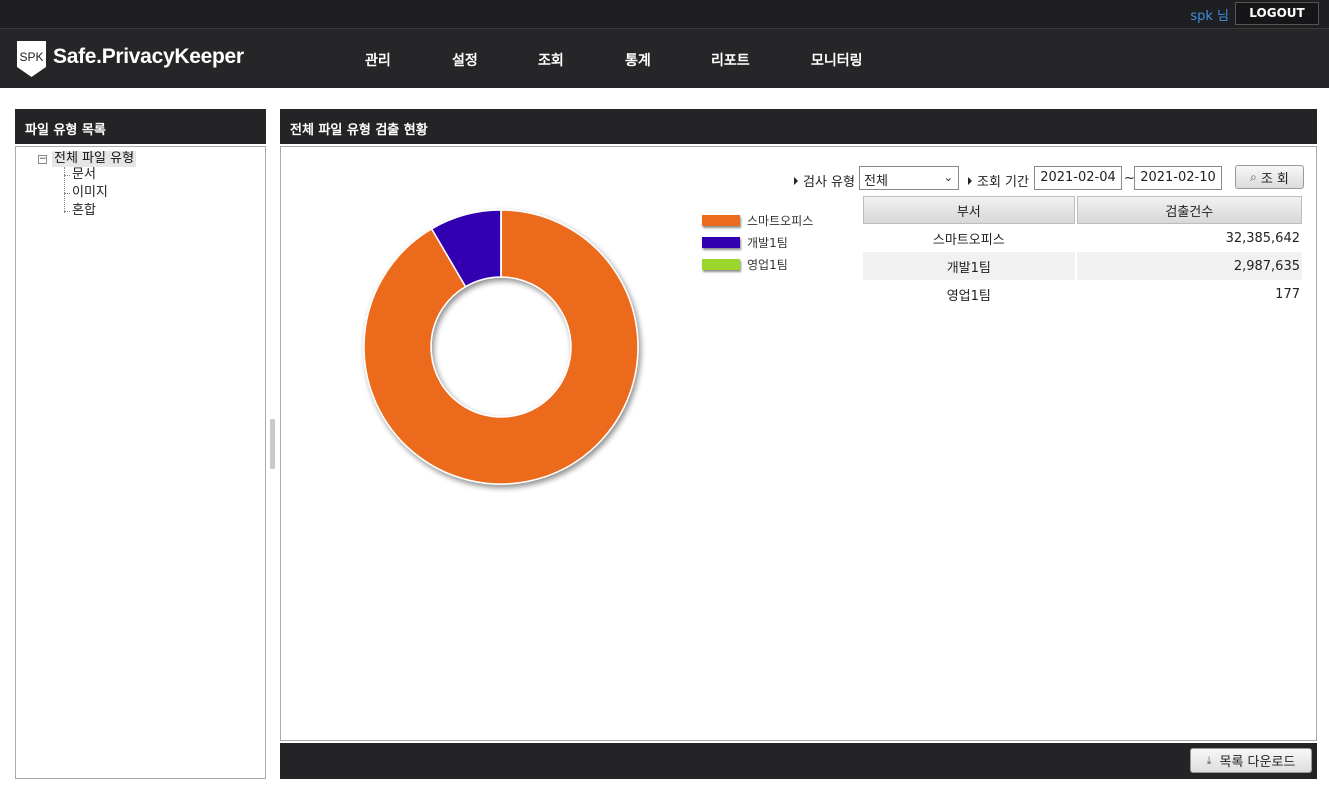 The width and height of the screenshot is (1329, 792). What do you see at coordinates (1274, 179) in the screenshot?
I see `search-button-label: 조 회` at bounding box center [1274, 179].